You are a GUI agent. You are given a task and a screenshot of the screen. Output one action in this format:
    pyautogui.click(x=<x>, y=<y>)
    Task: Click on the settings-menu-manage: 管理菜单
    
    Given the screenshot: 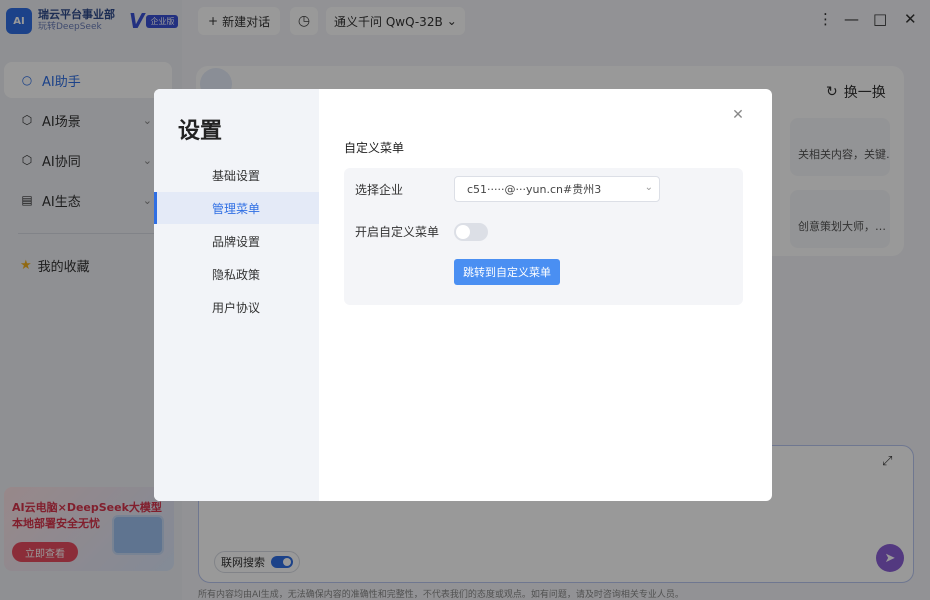 What is the action you would take?
    pyautogui.click(x=236, y=208)
    